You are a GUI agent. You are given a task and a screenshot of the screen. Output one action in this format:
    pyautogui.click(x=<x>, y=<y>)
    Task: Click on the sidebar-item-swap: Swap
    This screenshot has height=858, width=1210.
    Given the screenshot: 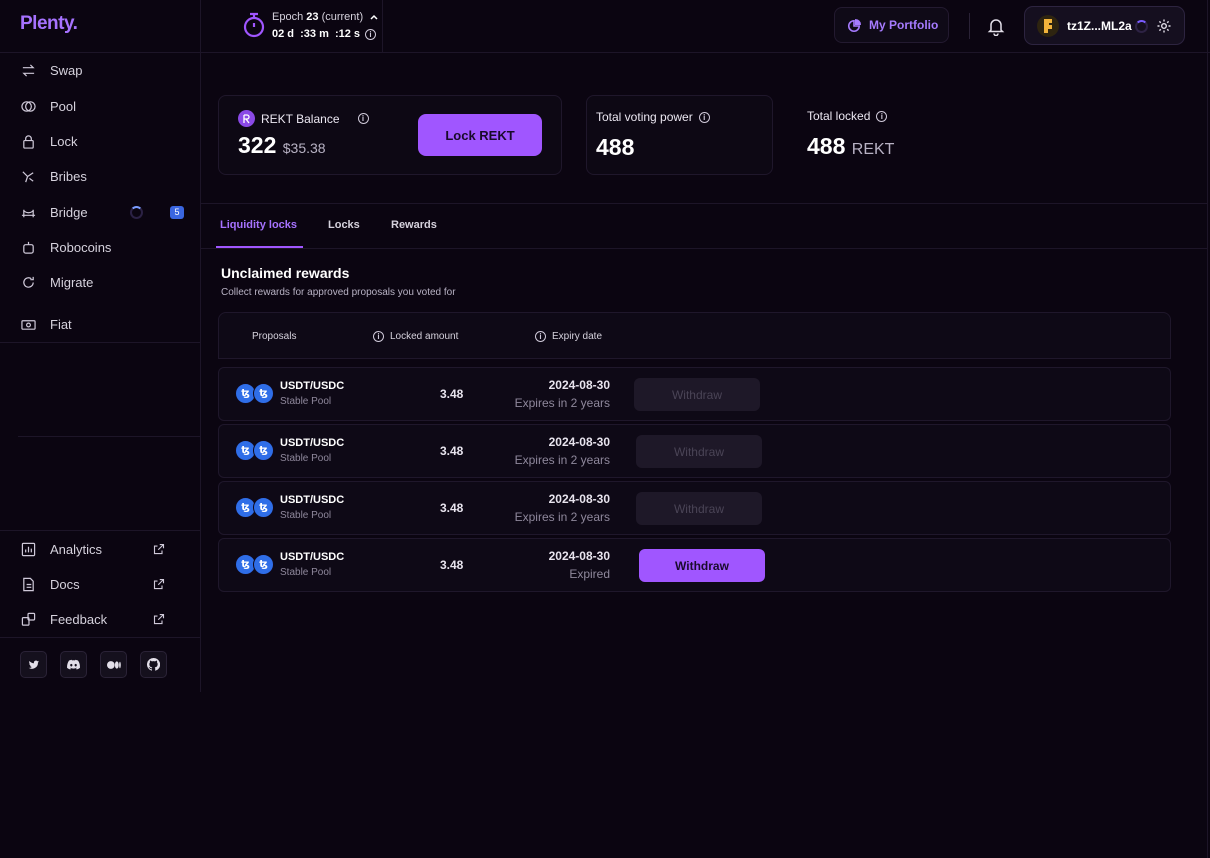 What is the action you would take?
    pyautogui.click(x=100, y=70)
    